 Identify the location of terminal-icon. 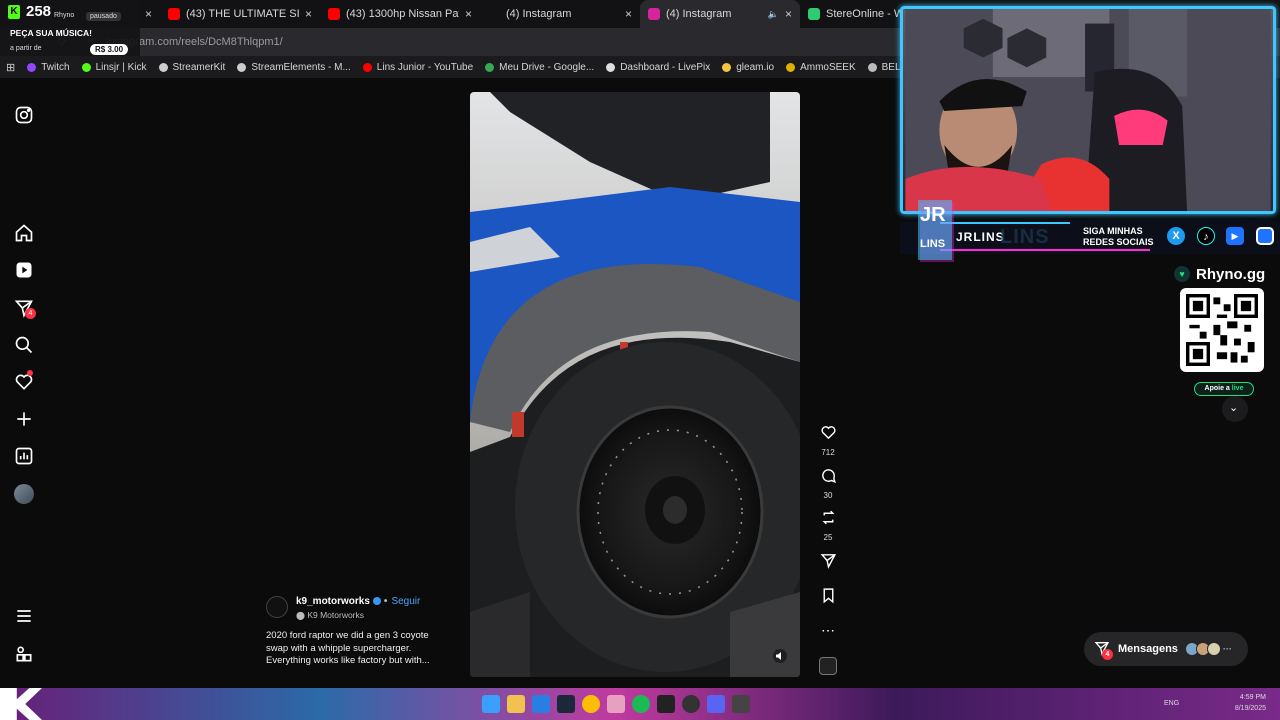
(666, 704).